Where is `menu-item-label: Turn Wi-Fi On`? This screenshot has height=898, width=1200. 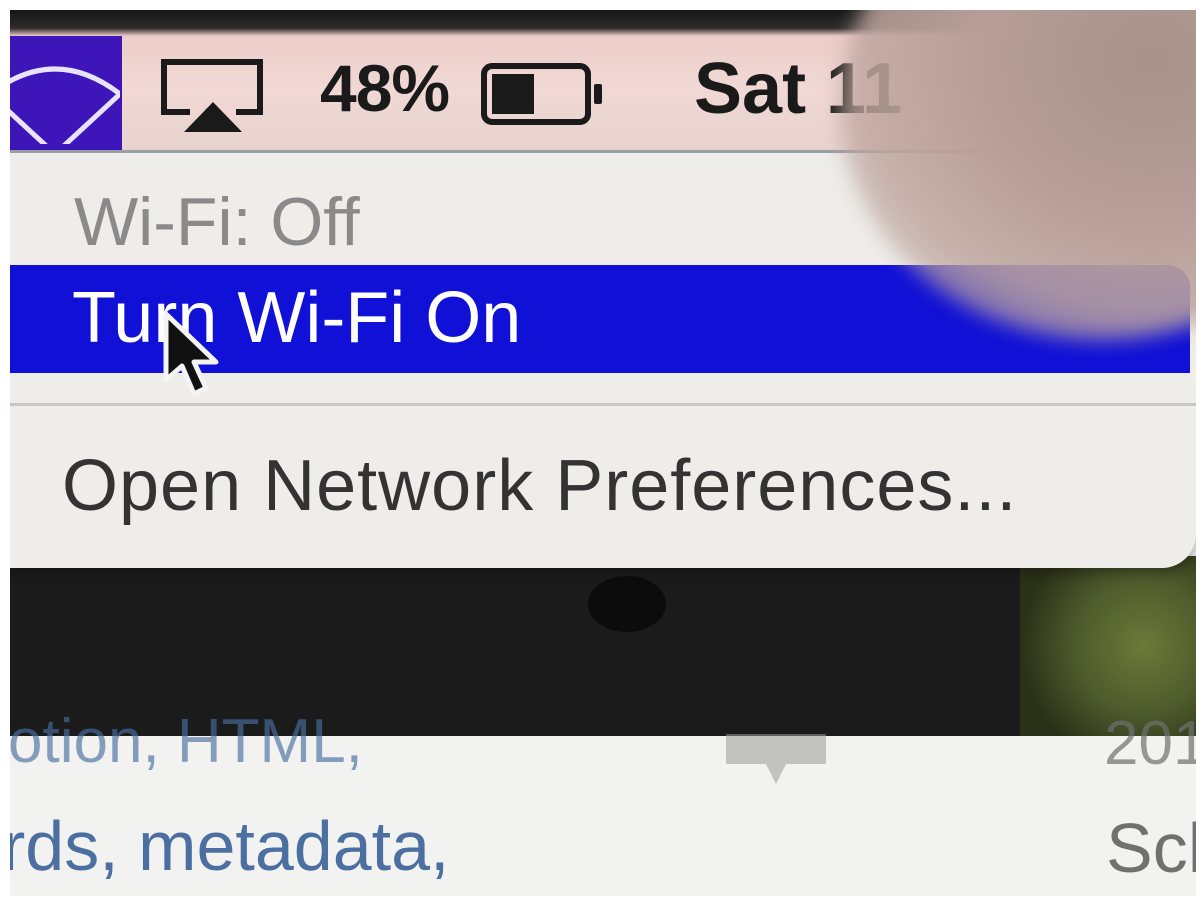 menu-item-label: Turn Wi-Fi On is located at coordinates (297, 318).